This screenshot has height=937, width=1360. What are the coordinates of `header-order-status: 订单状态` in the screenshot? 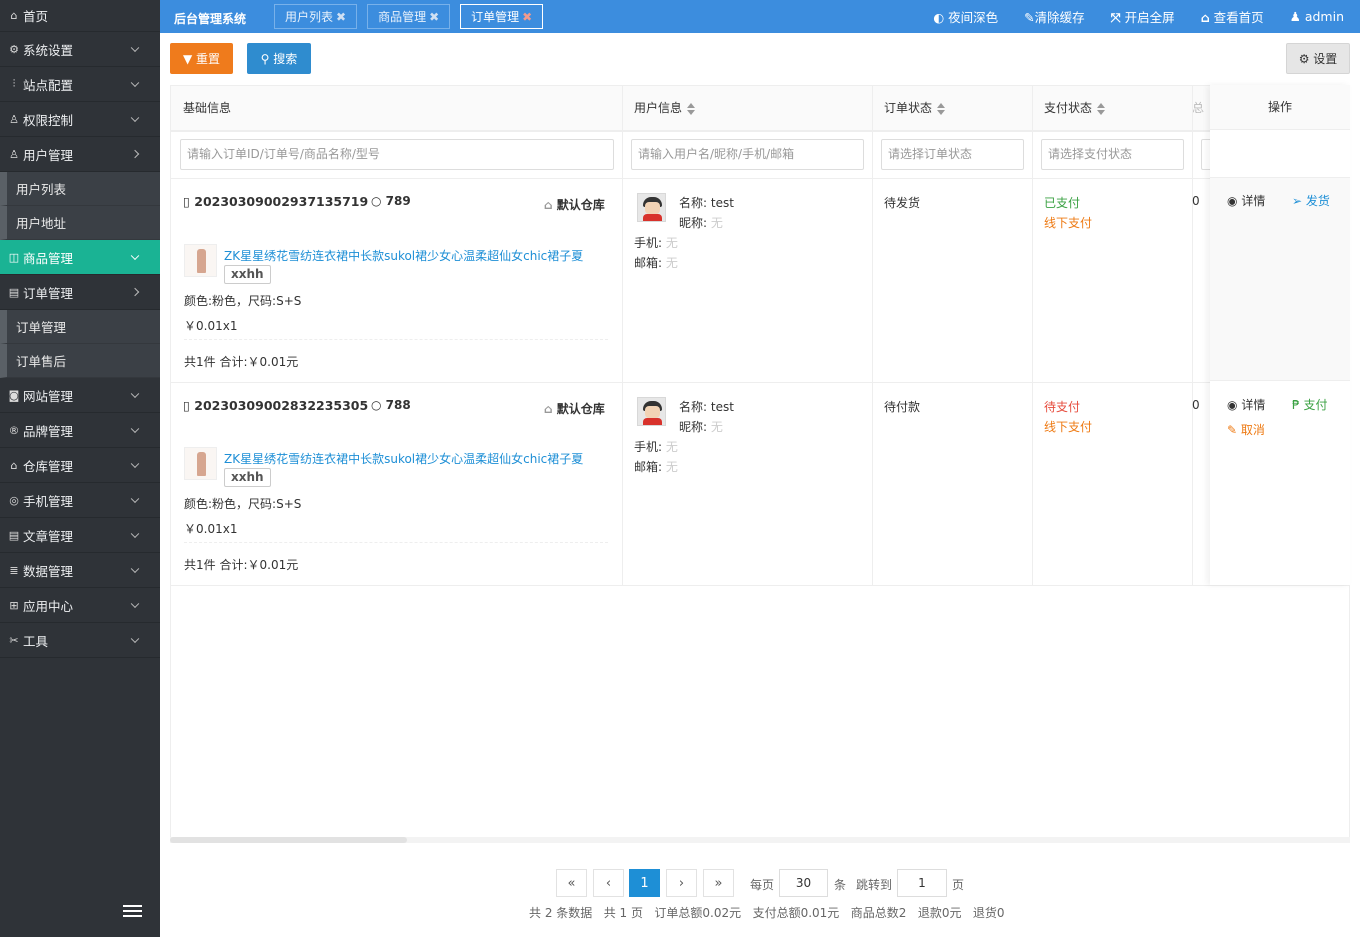 It's located at (915, 108).